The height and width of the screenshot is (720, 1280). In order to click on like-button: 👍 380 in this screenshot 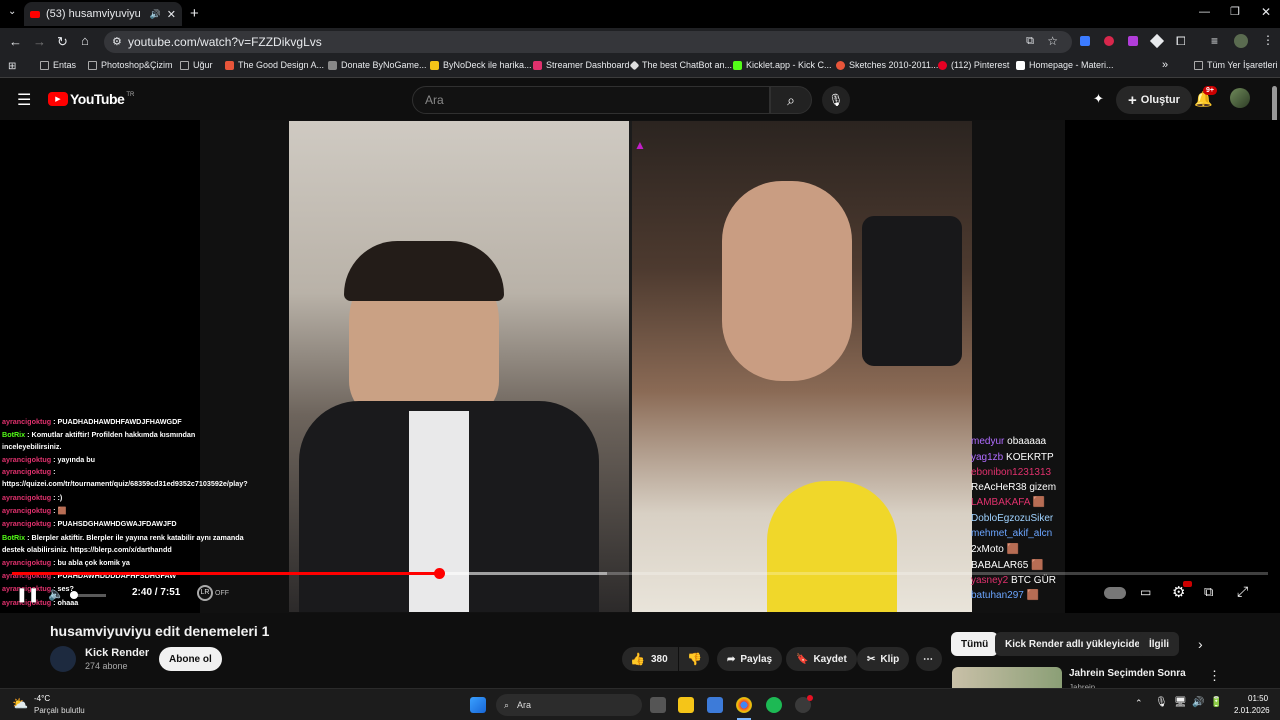, I will do `click(650, 659)`.